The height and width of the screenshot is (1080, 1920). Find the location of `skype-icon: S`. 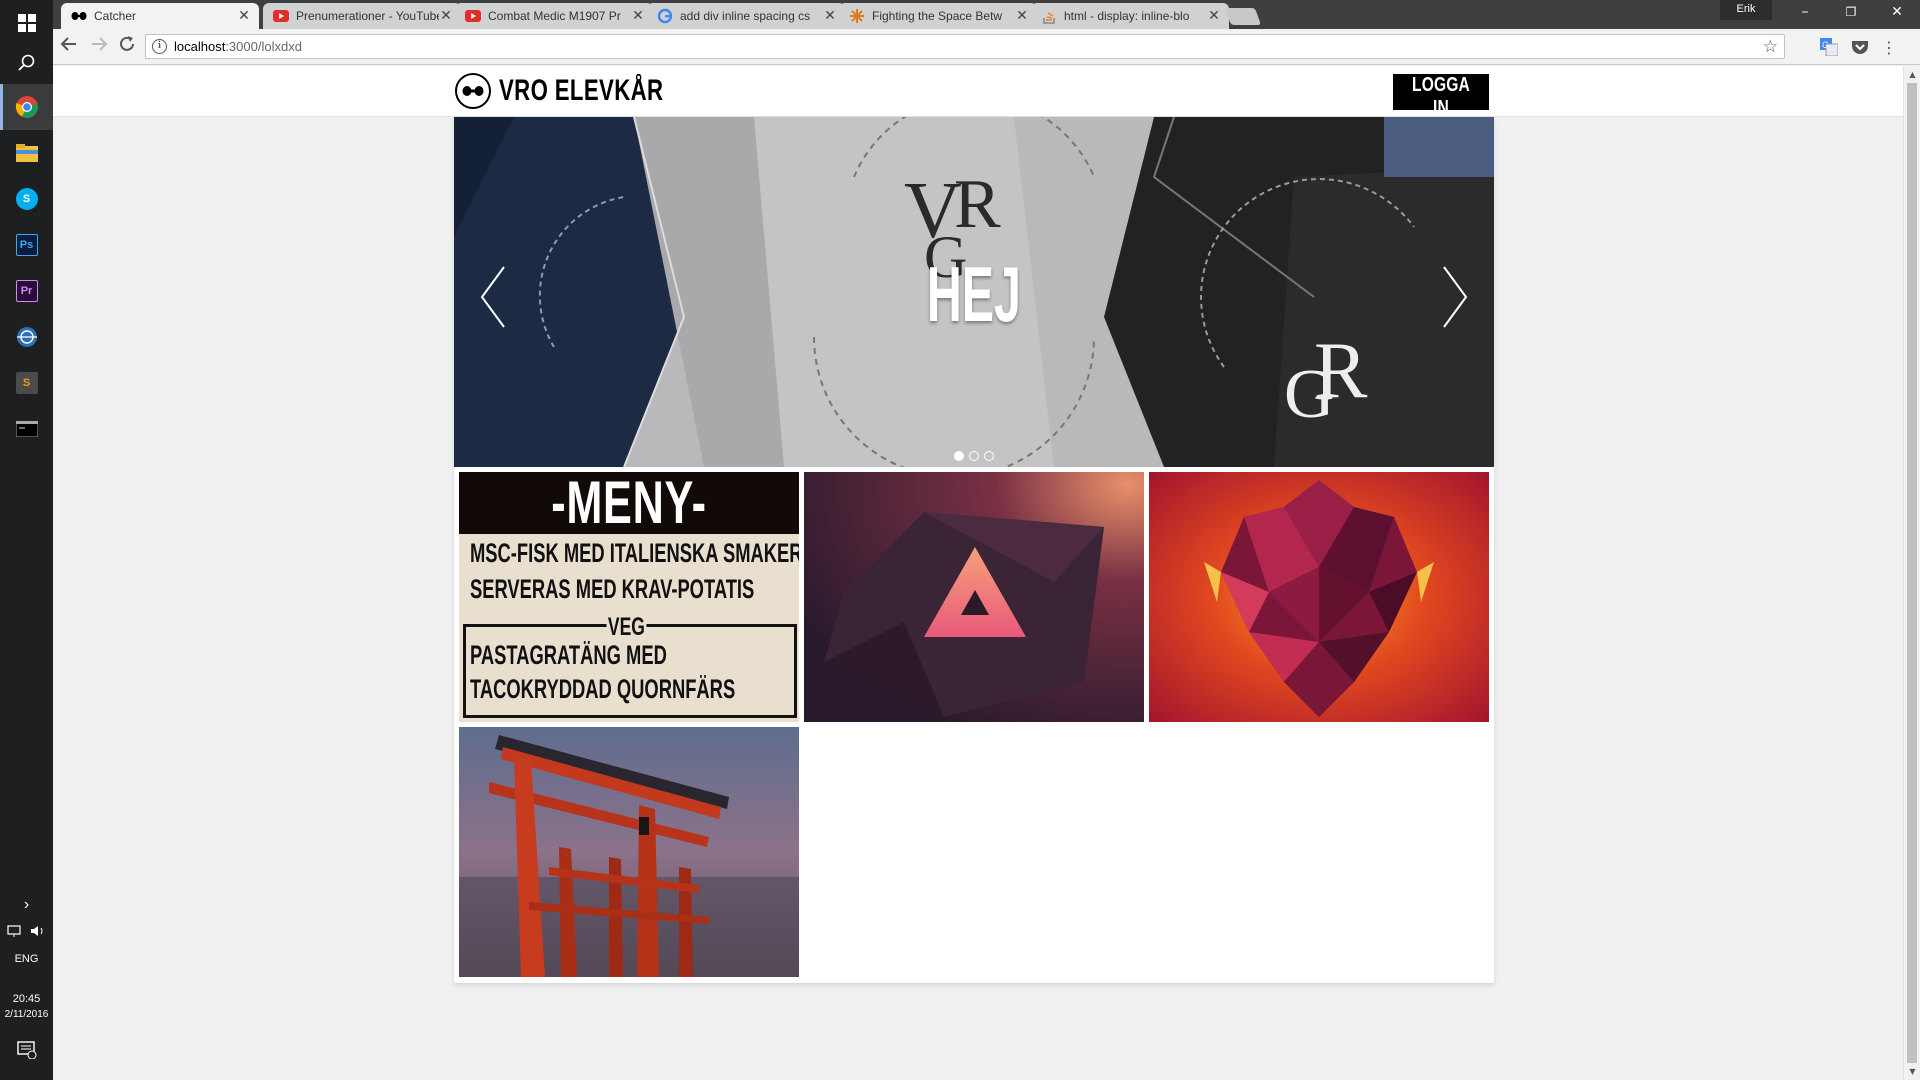

skype-icon: S is located at coordinates (26, 199).